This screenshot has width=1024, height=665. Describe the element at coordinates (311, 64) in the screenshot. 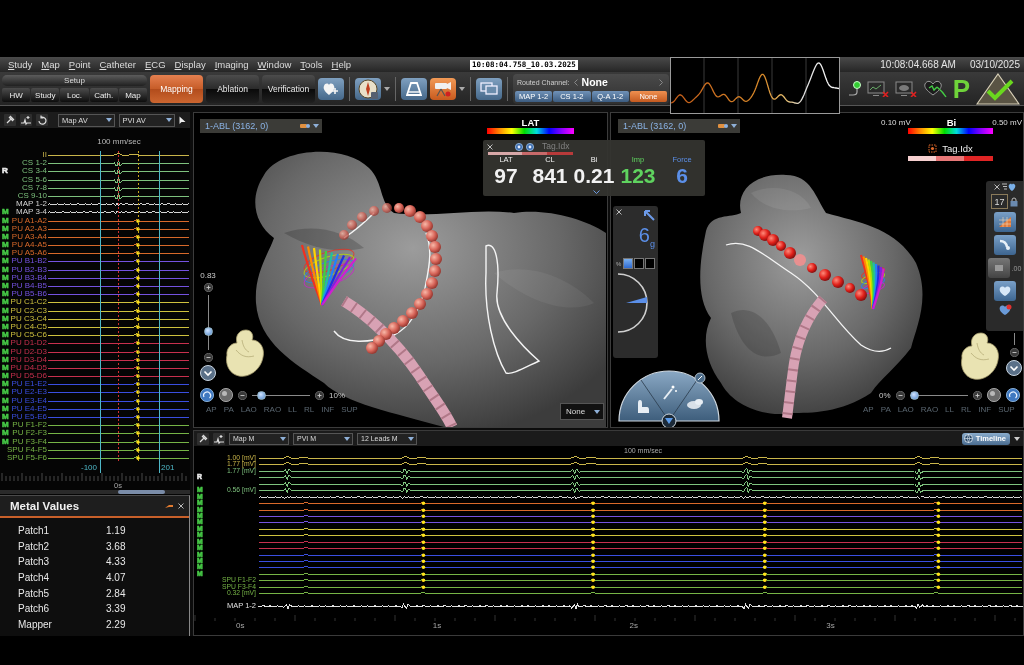

I see `menu-item: Tools` at that location.